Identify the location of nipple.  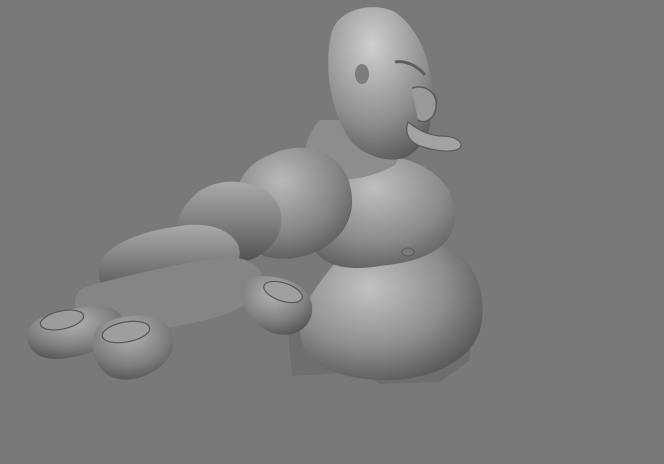
(408, 252).